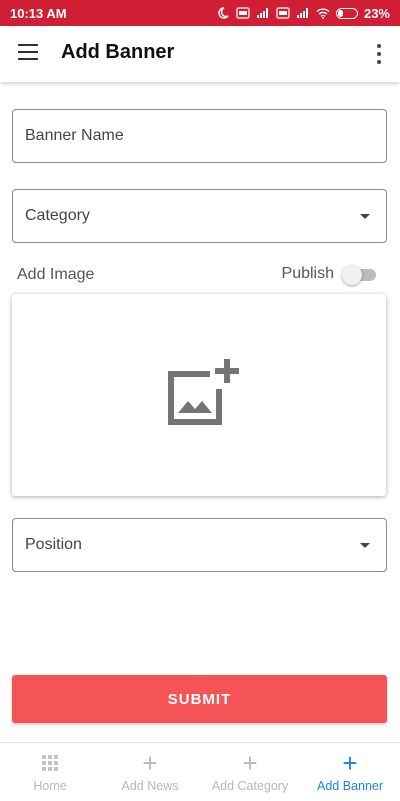 The image size is (400, 801). What do you see at coordinates (223, 13) in the screenshot?
I see `moon-icon` at bounding box center [223, 13].